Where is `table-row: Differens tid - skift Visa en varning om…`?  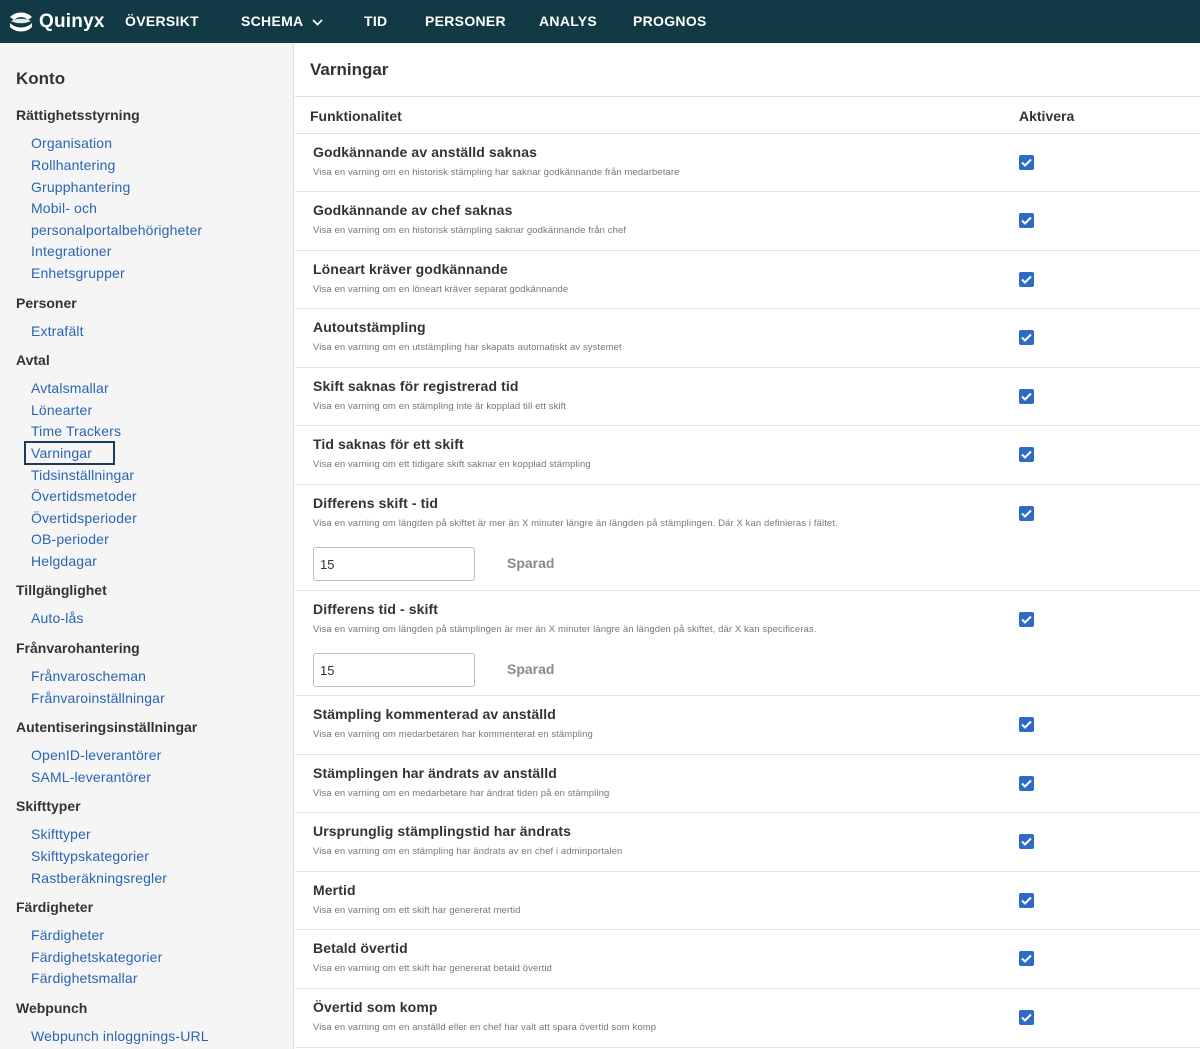
table-row: Differens tid - skift Visa en varning om… is located at coordinates (747, 643).